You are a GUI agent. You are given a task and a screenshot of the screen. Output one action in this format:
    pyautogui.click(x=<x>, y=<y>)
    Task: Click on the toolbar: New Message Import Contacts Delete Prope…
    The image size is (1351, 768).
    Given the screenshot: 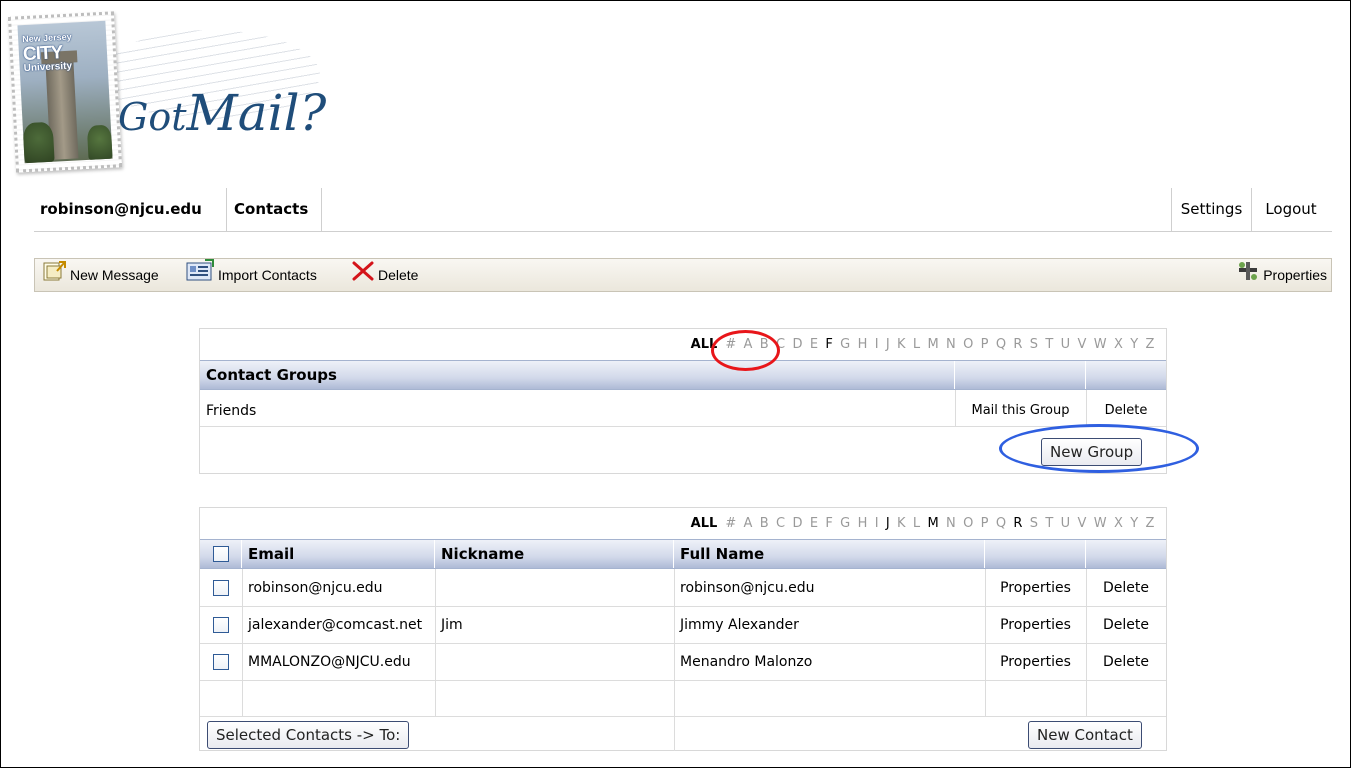 What is the action you would take?
    pyautogui.click(x=683, y=275)
    